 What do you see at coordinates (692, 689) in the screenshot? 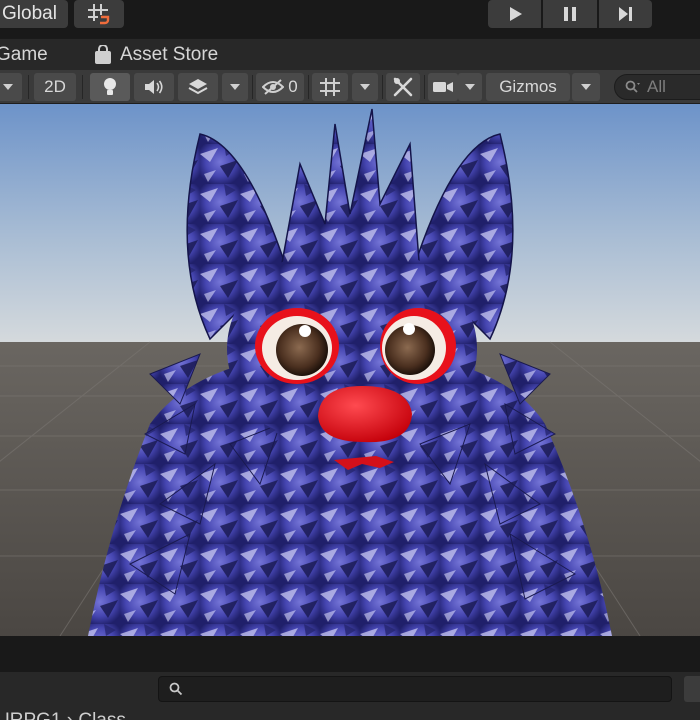
I see `project-options-button` at bounding box center [692, 689].